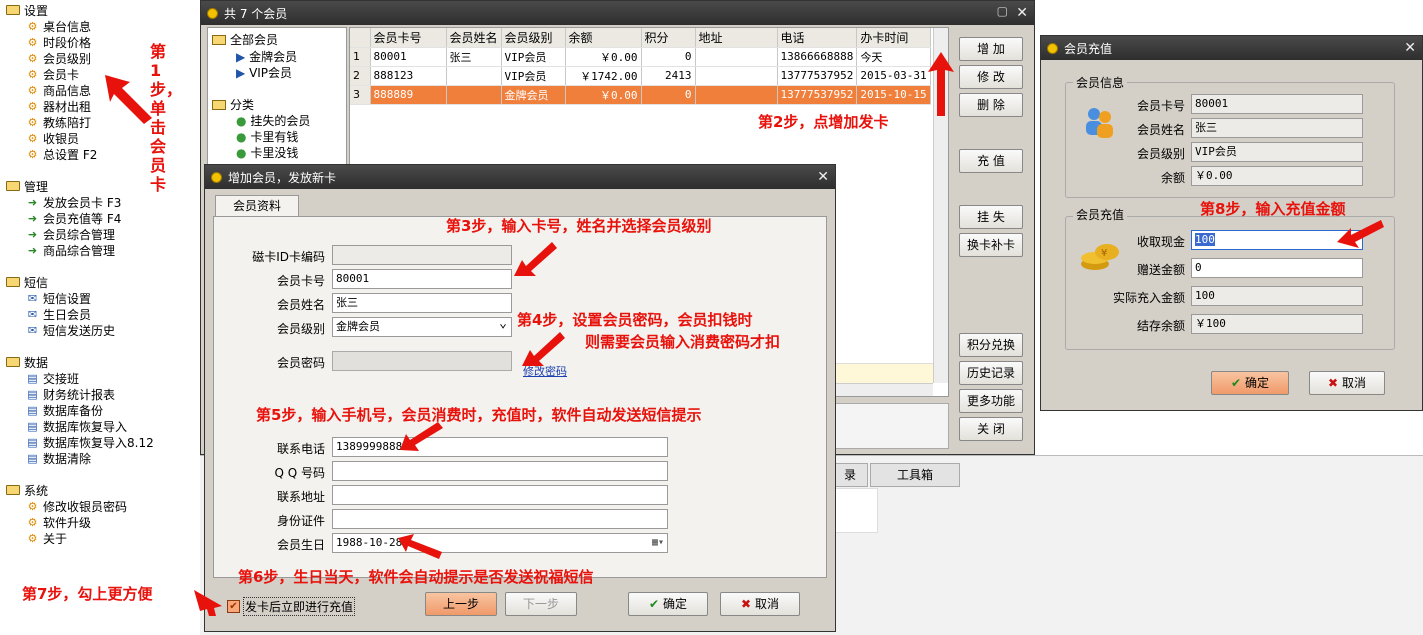 This screenshot has height=635, width=1423. I want to click on tree-item: ⚙ 器材出租, so click(58, 106).